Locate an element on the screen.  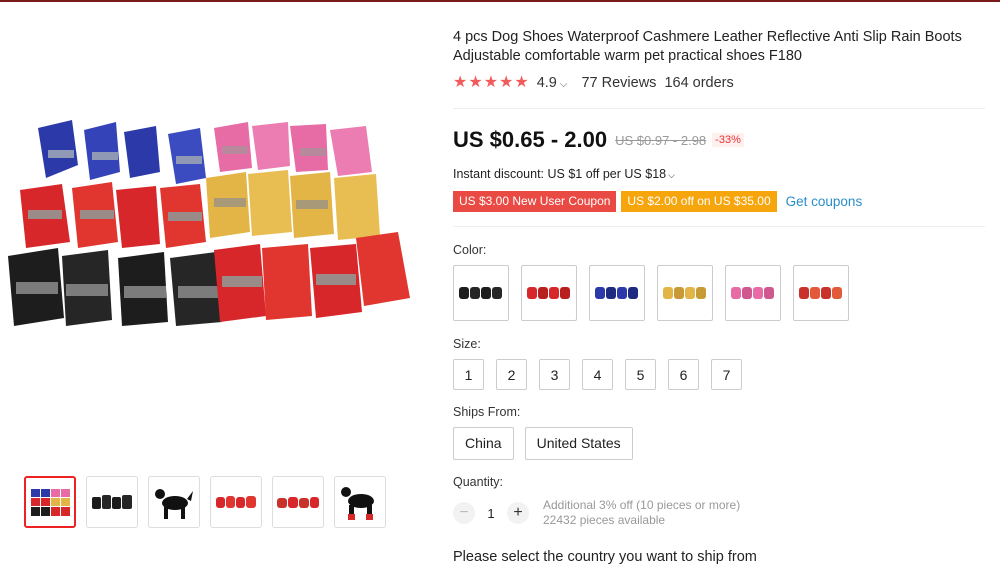
color-option-black is located at coordinates (481, 293).